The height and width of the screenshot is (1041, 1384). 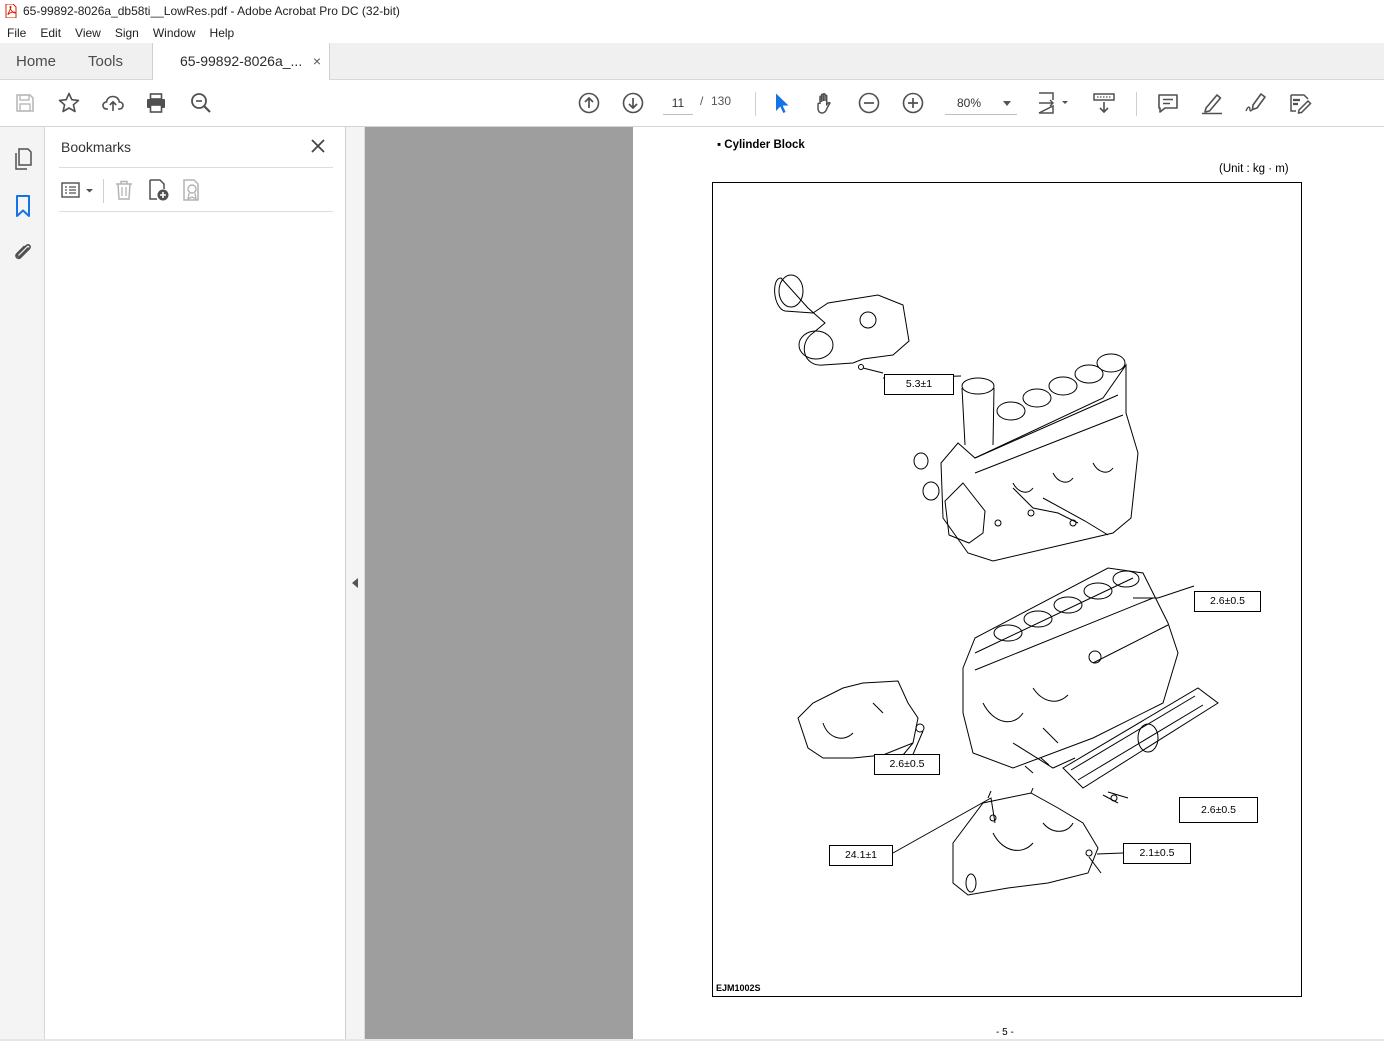 What do you see at coordinates (222, 33) in the screenshot?
I see `menu-help: Help` at bounding box center [222, 33].